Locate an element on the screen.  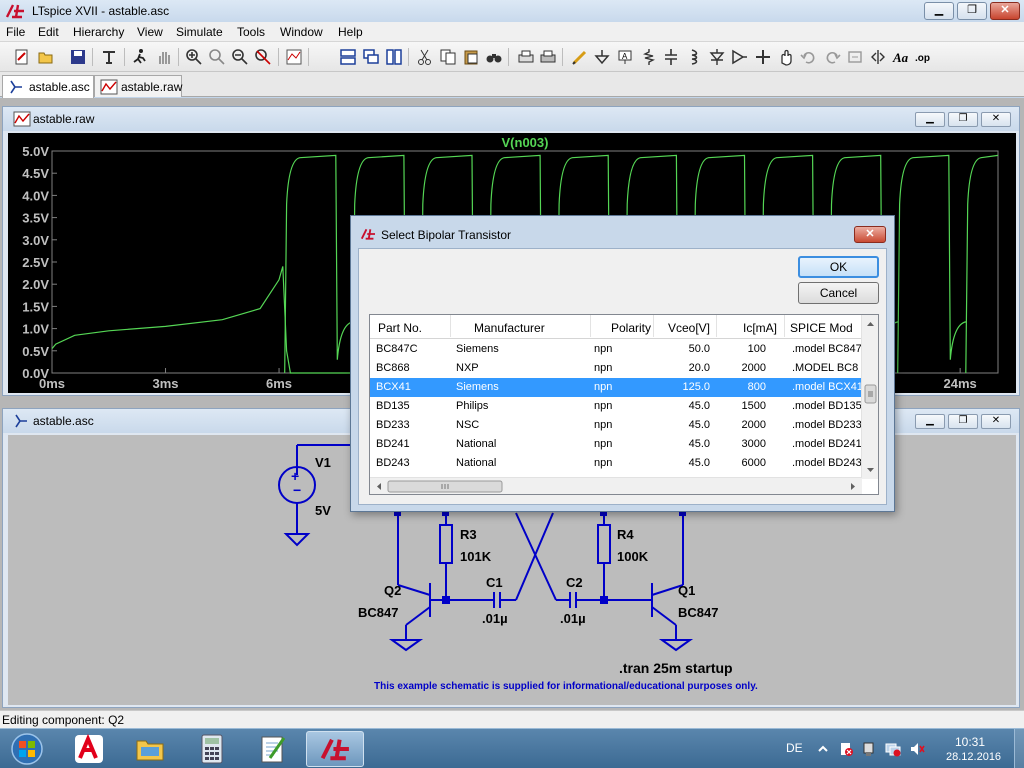
notepad-icon is located at coordinates (273, 749).